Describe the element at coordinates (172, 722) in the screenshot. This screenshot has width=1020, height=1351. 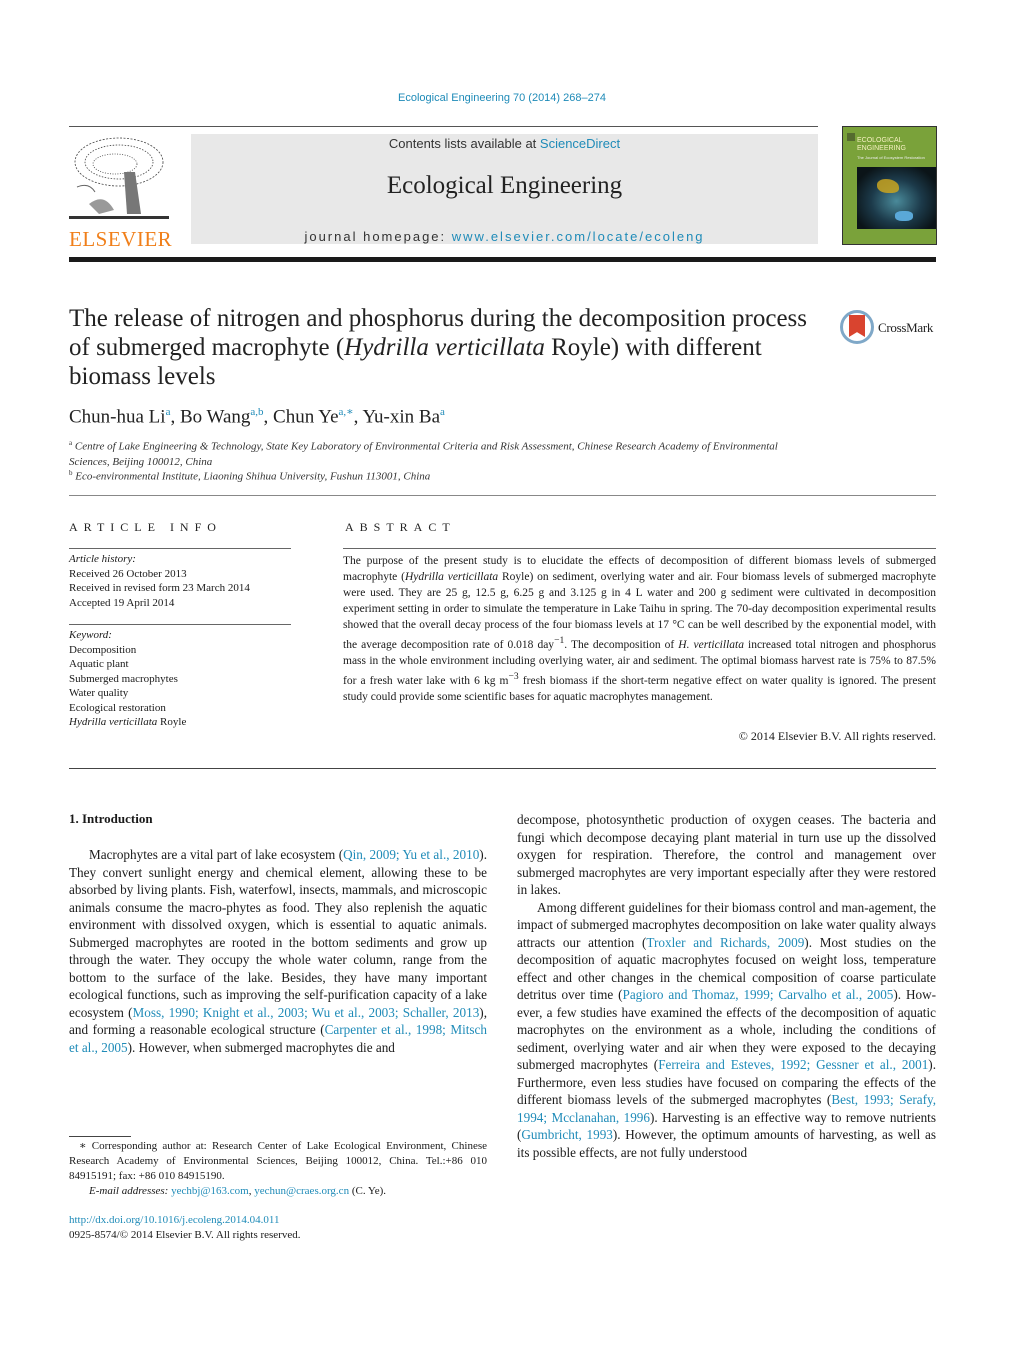
I see `keyword-rest: Royle` at that location.